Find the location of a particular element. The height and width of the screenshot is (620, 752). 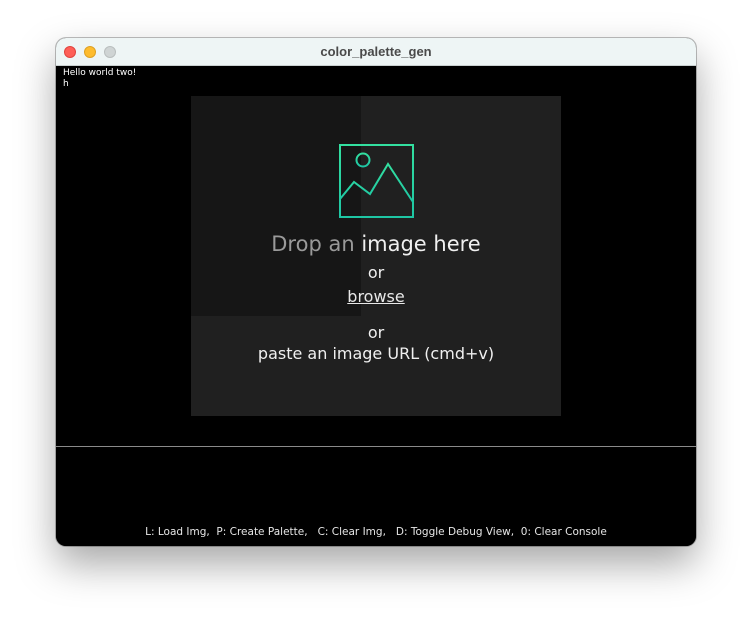

browse-row: browse is located at coordinates (376, 296).